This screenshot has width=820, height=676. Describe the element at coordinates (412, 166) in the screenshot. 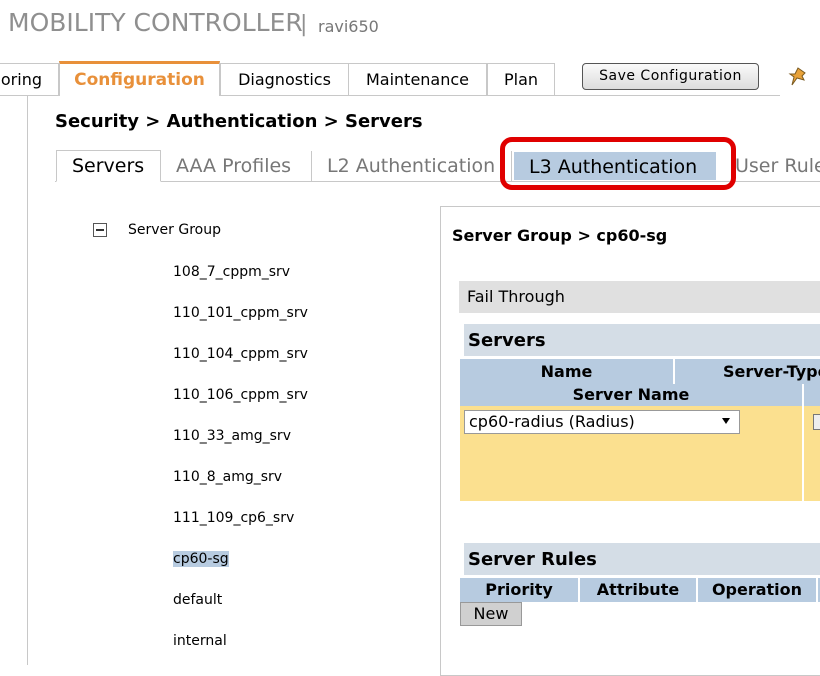

I see `subtab-l2-authentication: L2 Authentication` at that location.